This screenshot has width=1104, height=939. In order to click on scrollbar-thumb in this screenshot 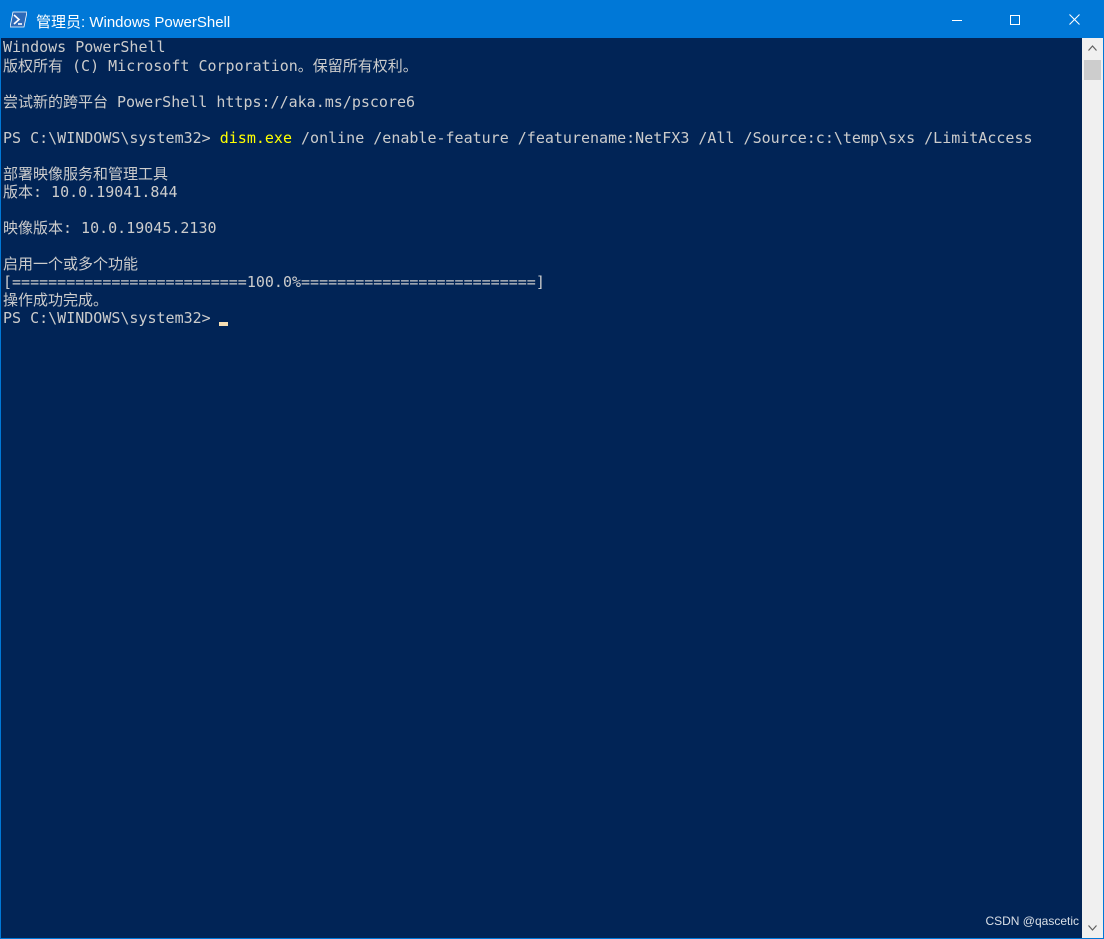, I will do `click(1092, 70)`.